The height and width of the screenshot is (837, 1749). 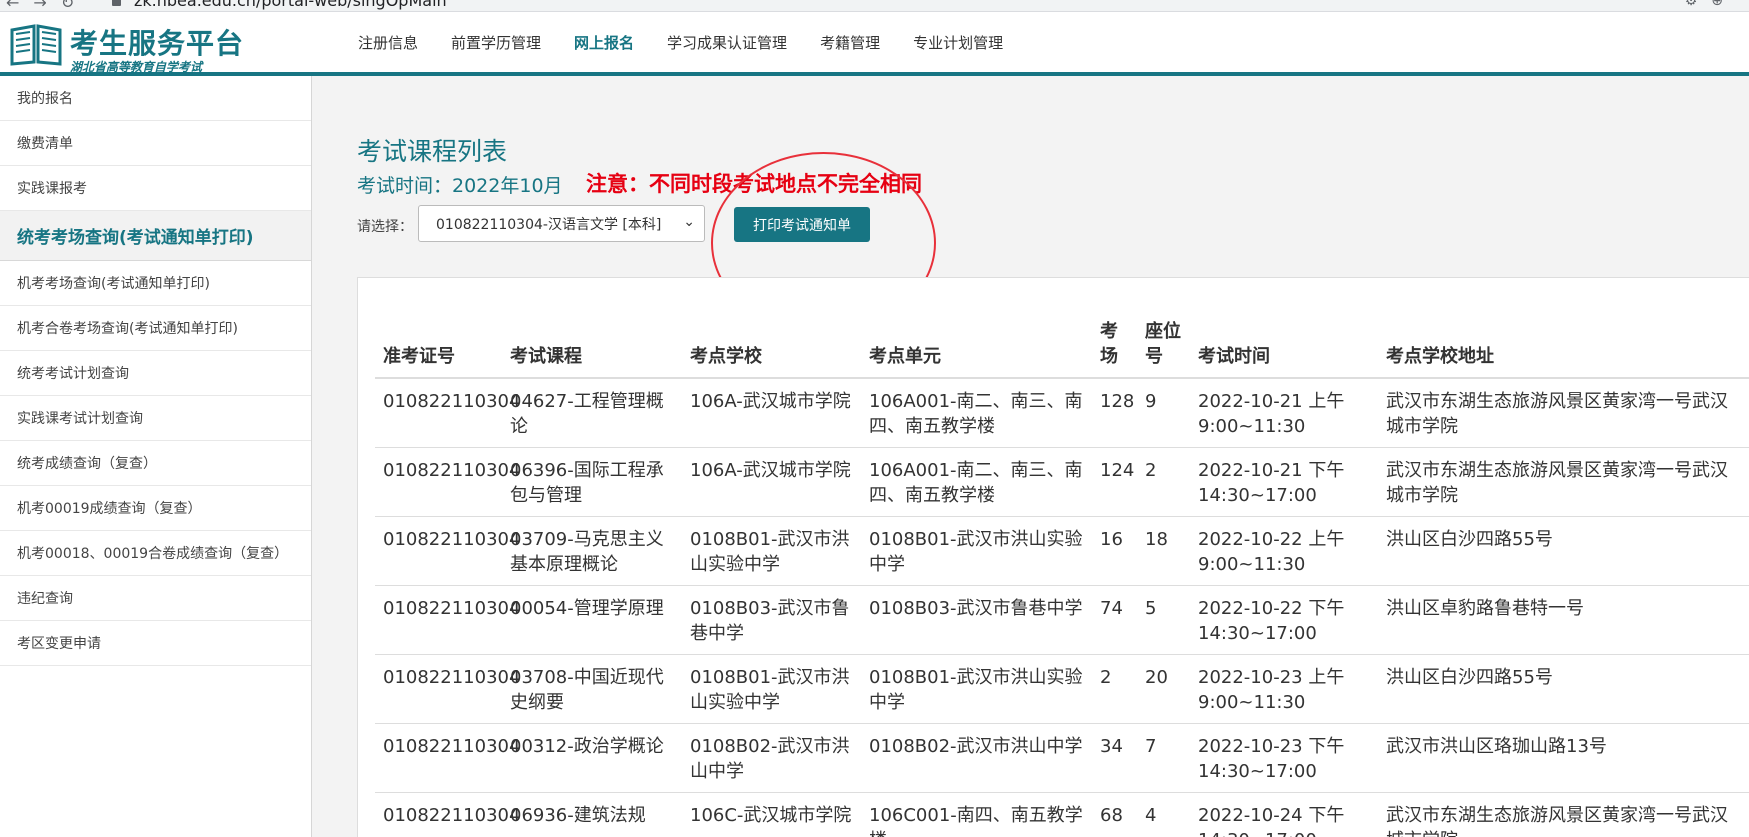 What do you see at coordinates (976, 620) in the screenshot?
I see `table-cell: 0108B03-武汉市鲁巷中学` at bounding box center [976, 620].